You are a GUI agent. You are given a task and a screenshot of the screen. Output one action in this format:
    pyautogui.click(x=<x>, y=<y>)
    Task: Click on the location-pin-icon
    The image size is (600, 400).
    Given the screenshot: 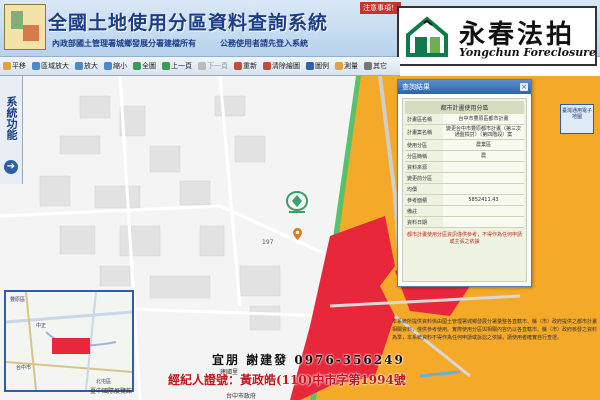 What is the action you would take?
    pyautogui.click(x=297, y=234)
    